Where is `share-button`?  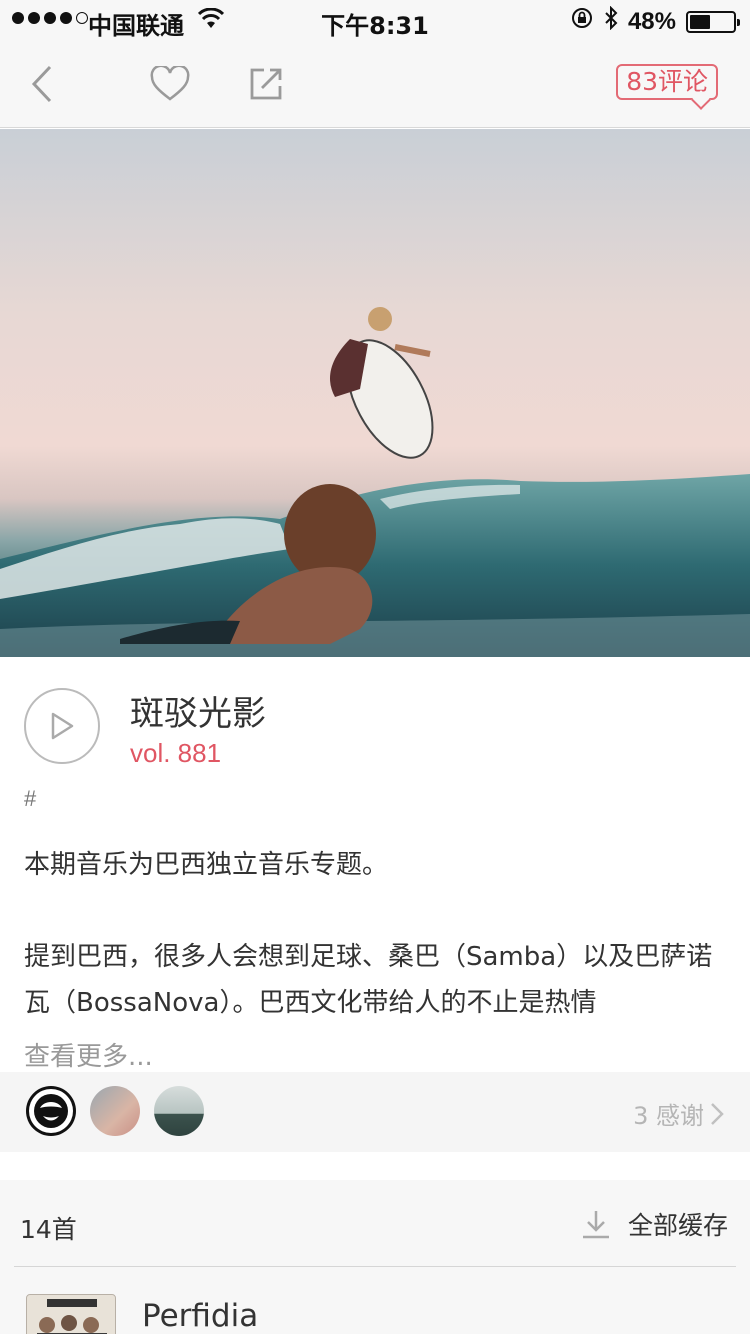
share-button is located at coordinates (266, 84).